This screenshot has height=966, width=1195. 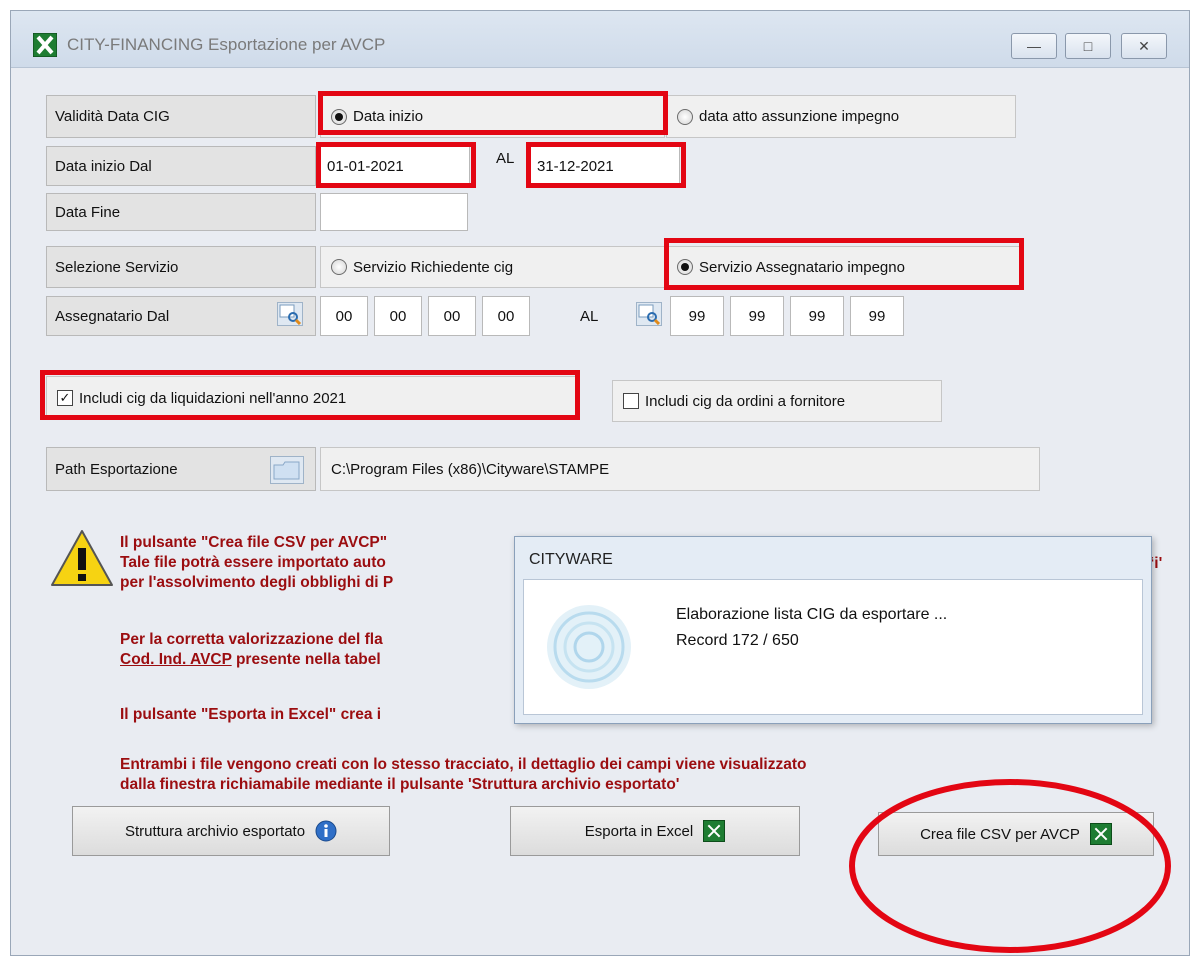 What do you see at coordinates (757, 316) in the screenshot?
I see `assegnatario-to-2: 99` at bounding box center [757, 316].